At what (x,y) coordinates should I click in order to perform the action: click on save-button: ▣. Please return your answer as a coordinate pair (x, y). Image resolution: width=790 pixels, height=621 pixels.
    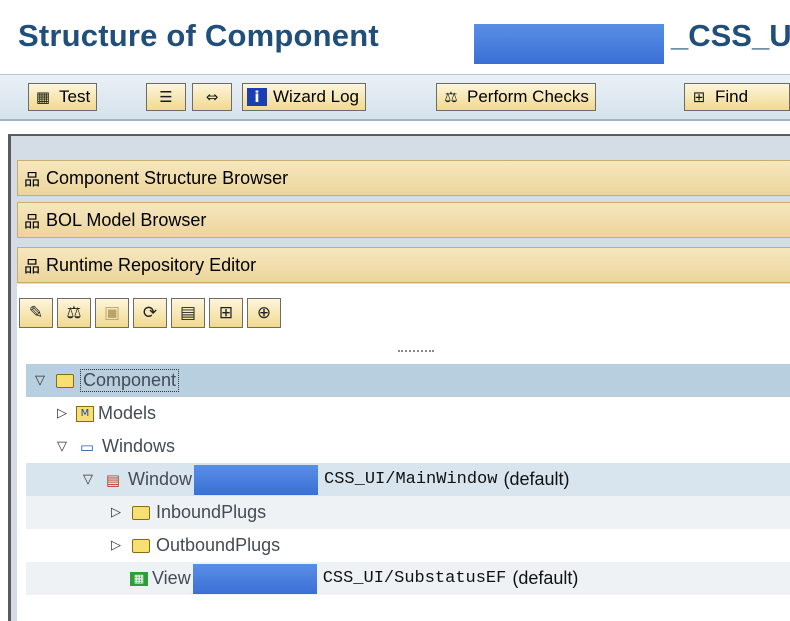
    Looking at the image, I should click on (112, 313).